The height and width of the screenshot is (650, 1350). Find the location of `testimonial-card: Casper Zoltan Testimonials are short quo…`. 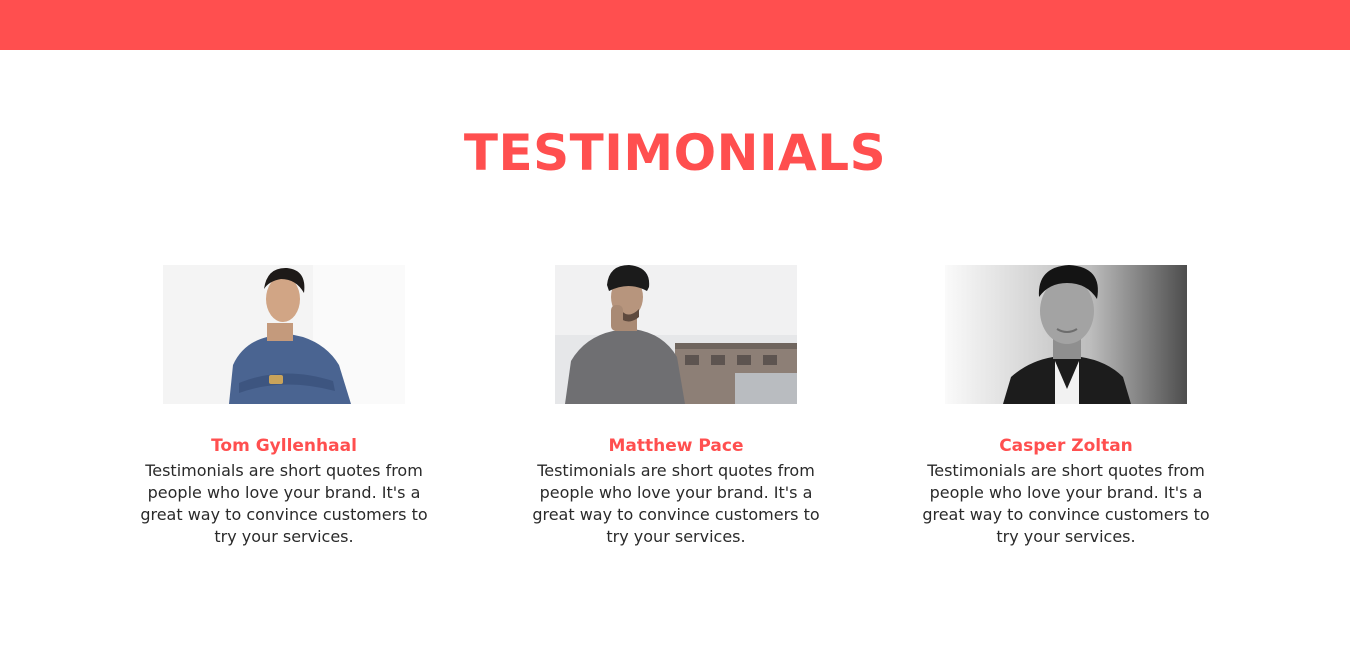

testimonial-card: Casper Zoltan Testimonials are short quo… is located at coordinates (1066, 406).